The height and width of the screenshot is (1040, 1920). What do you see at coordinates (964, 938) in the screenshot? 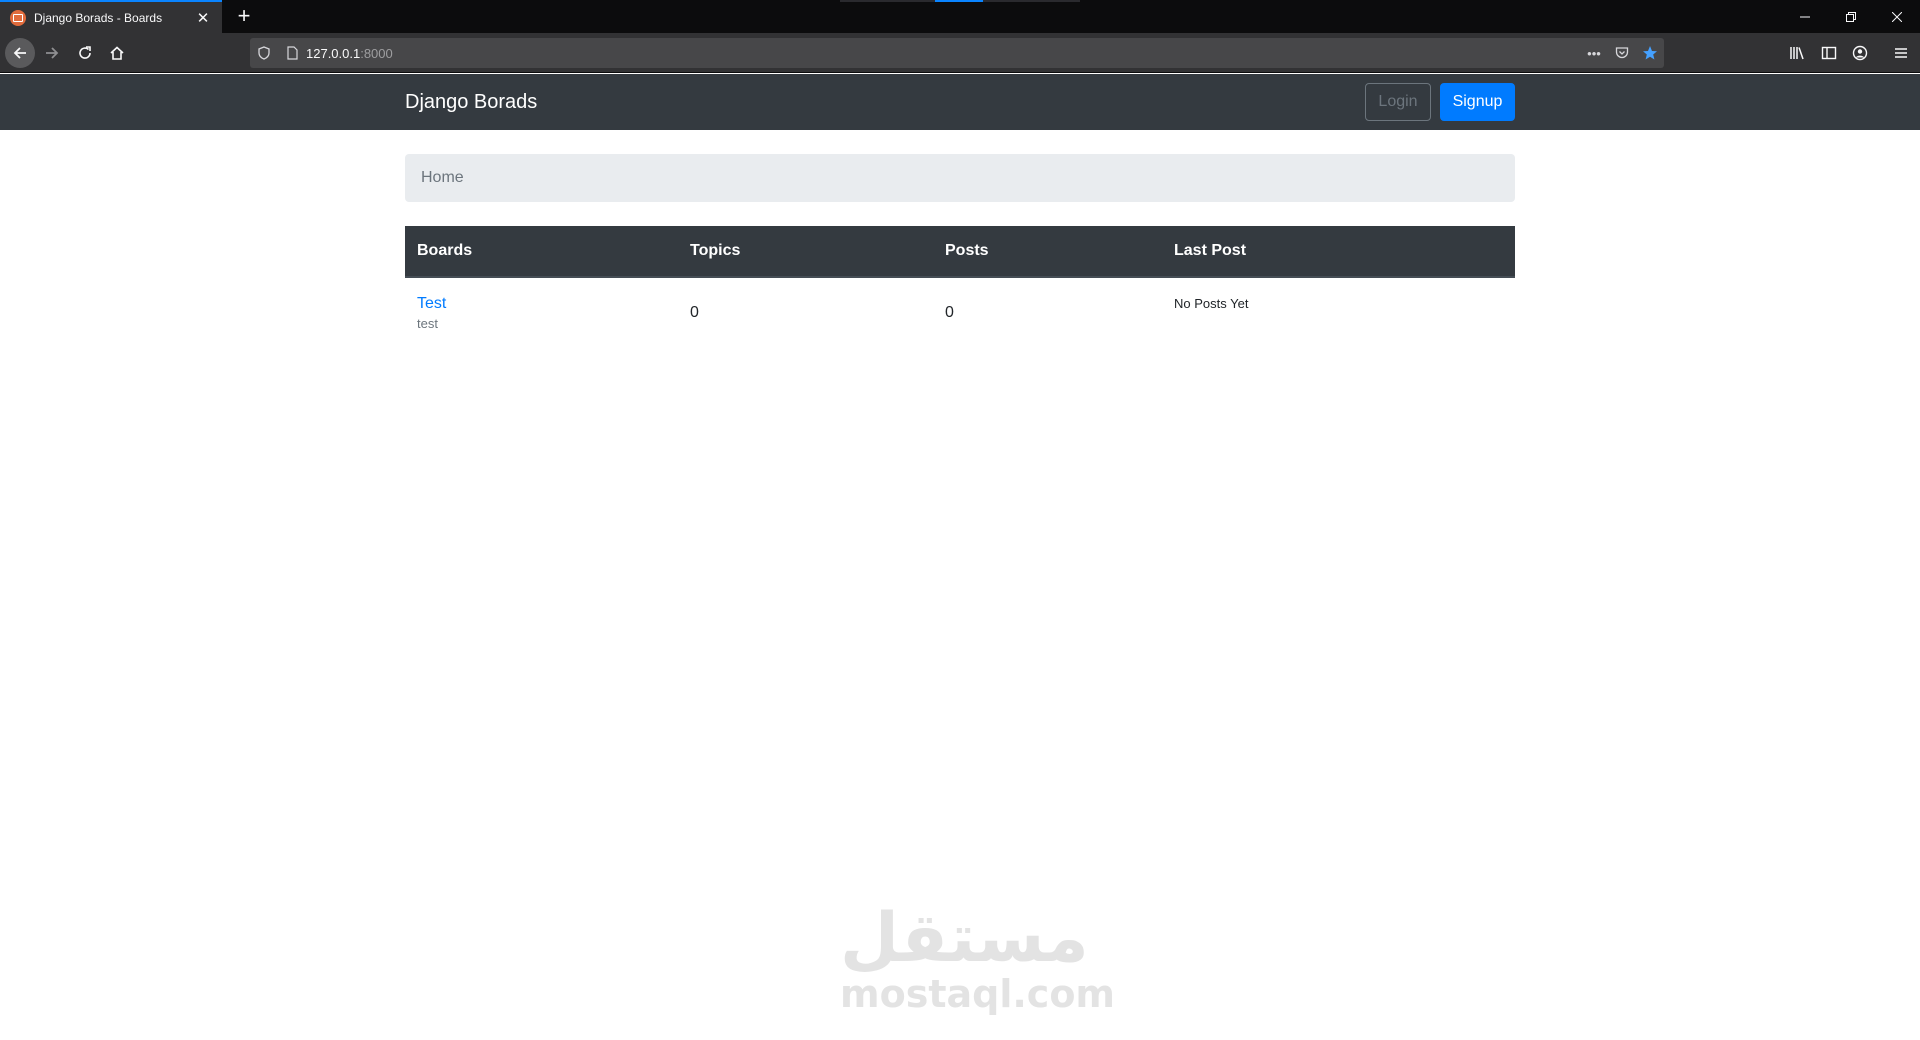
I see `watermark-arabic: مستقل` at bounding box center [964, 938].